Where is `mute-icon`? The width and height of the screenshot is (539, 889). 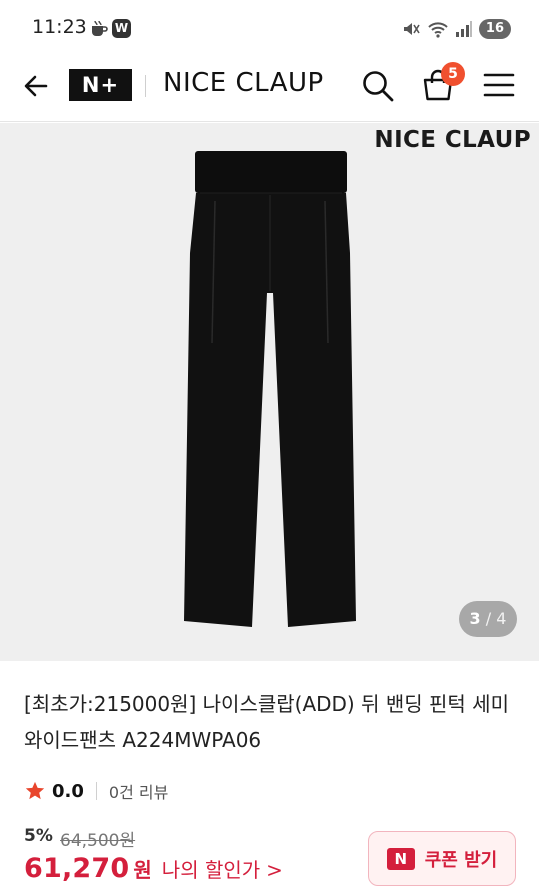
mute-icon is located at coordinates (411, 29).